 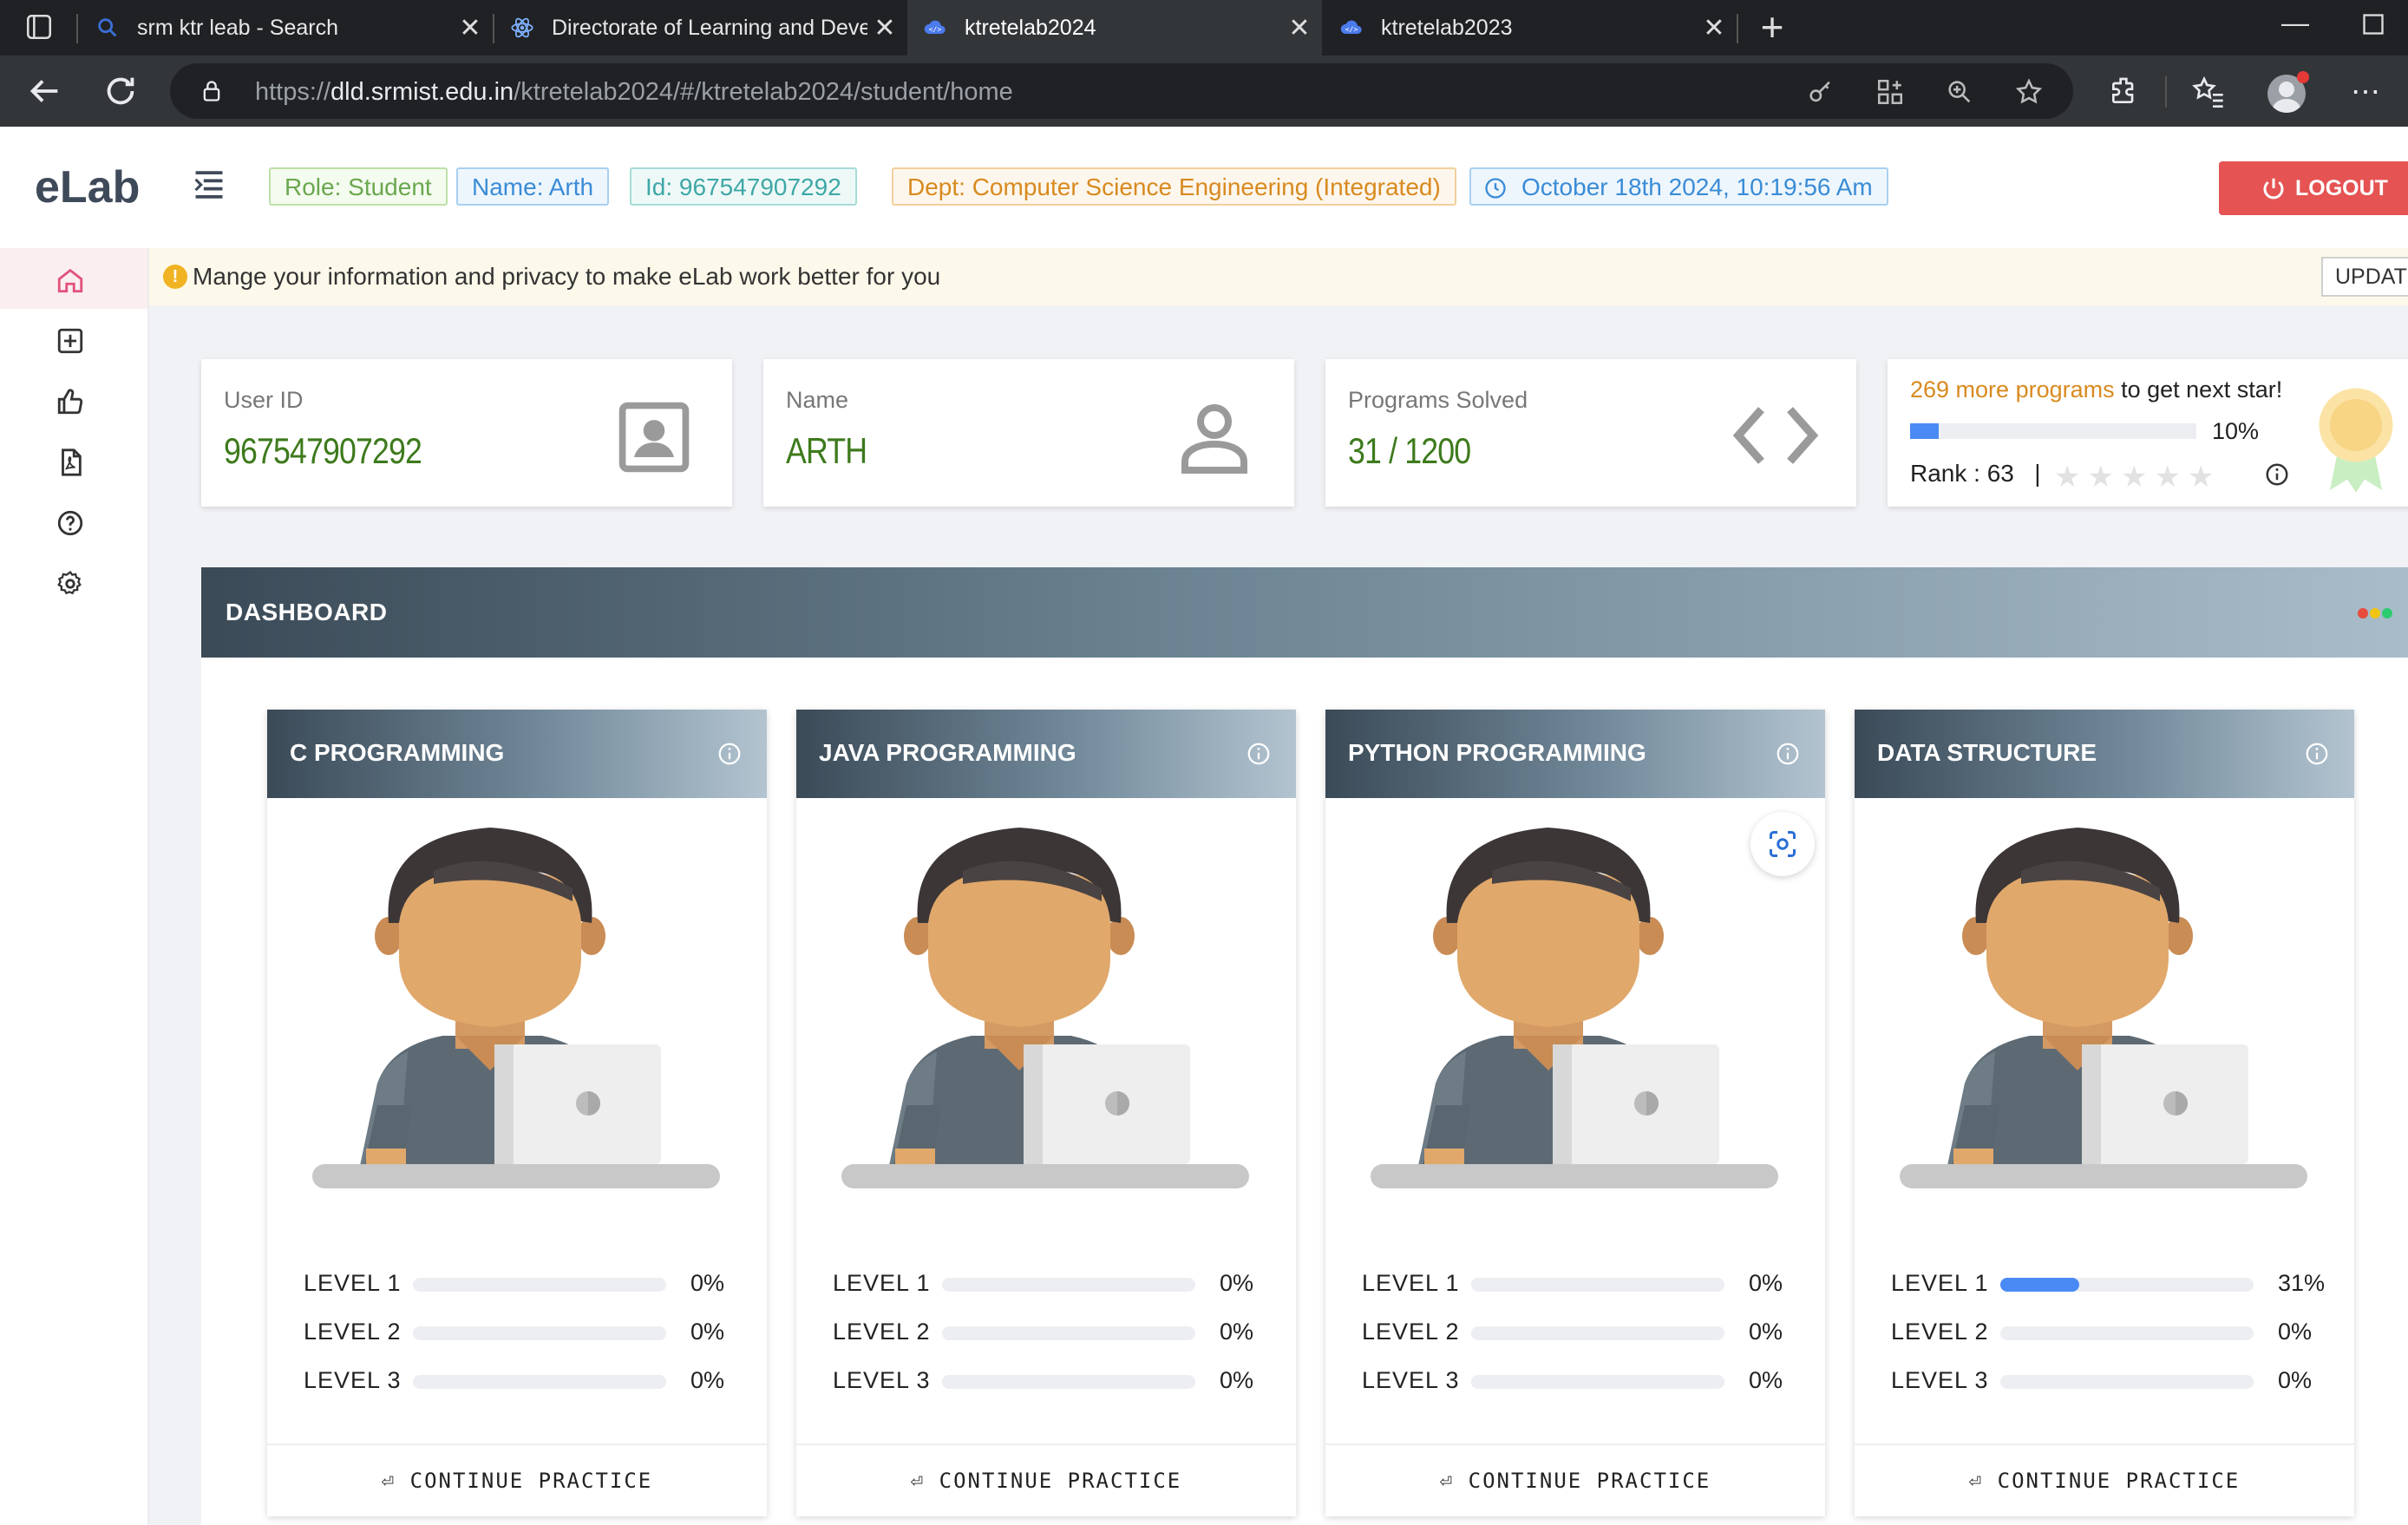 I want to click on browser-tab-ktretelab2024: </> ktretelab2024 ✕, so click(x=1114, y=28).